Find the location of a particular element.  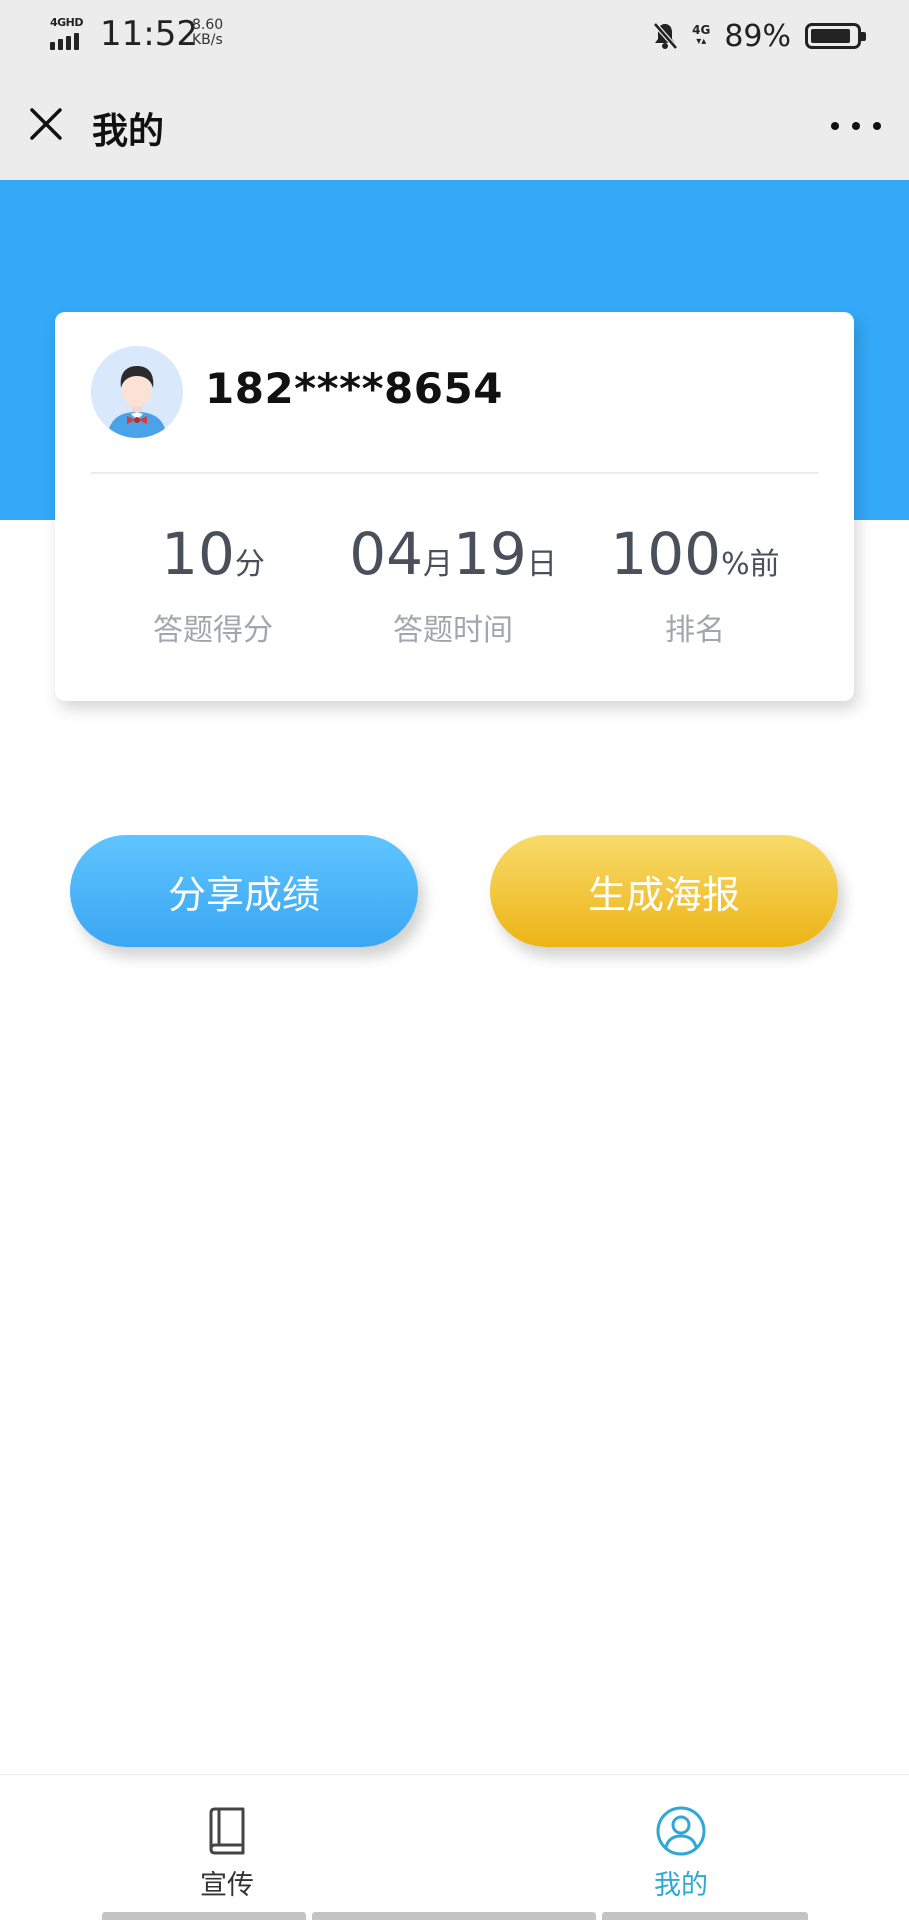

battery-level is located at coordinates (830, 36).